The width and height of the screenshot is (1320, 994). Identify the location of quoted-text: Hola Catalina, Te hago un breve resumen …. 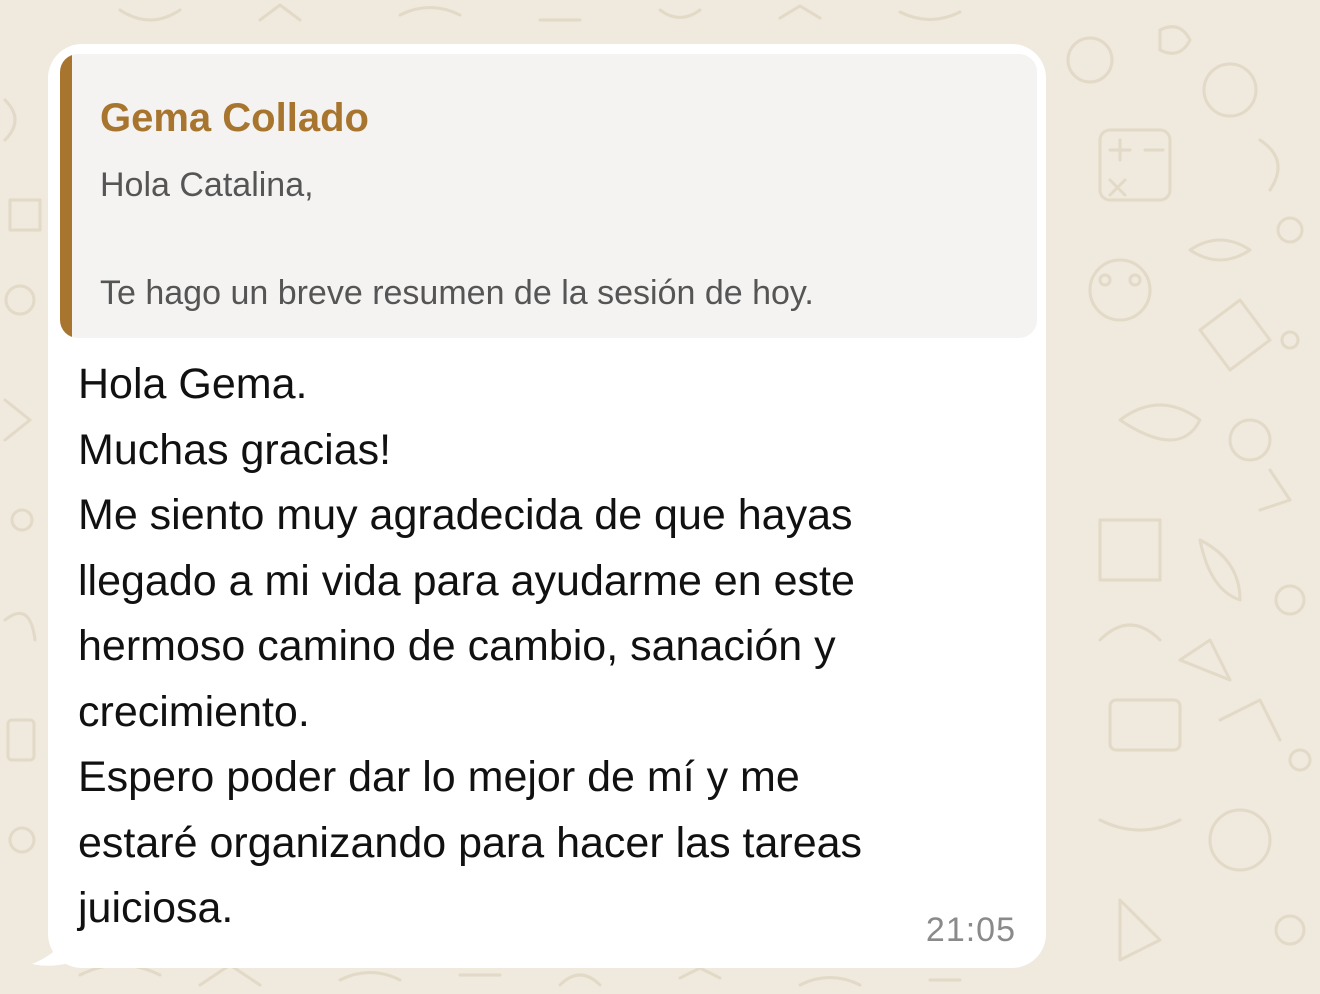
(457, 239).